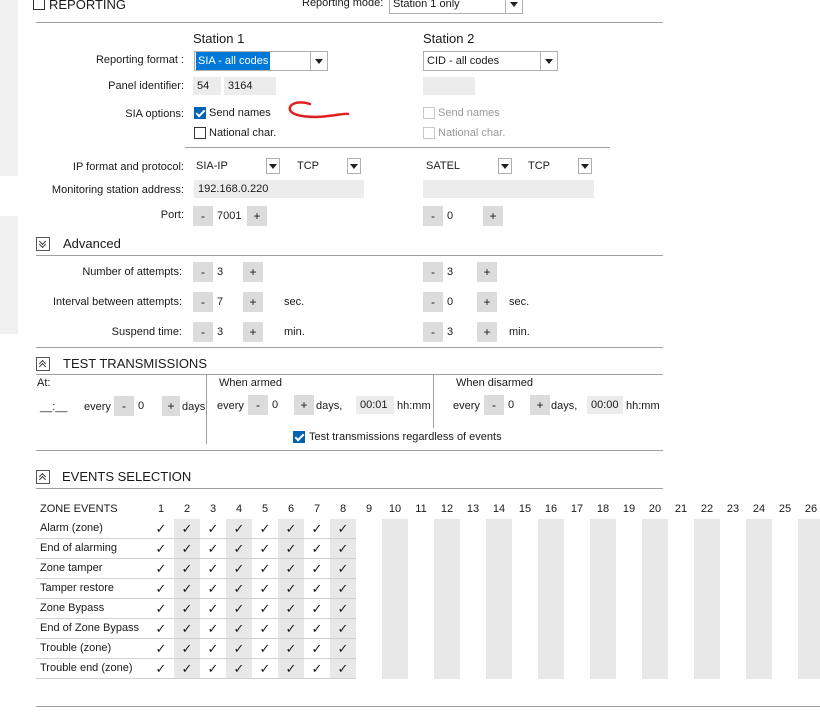 This screenshot has height=714, width=820. I want to click on station1-attempts-stepper: - 3 +, so click(233, 272).